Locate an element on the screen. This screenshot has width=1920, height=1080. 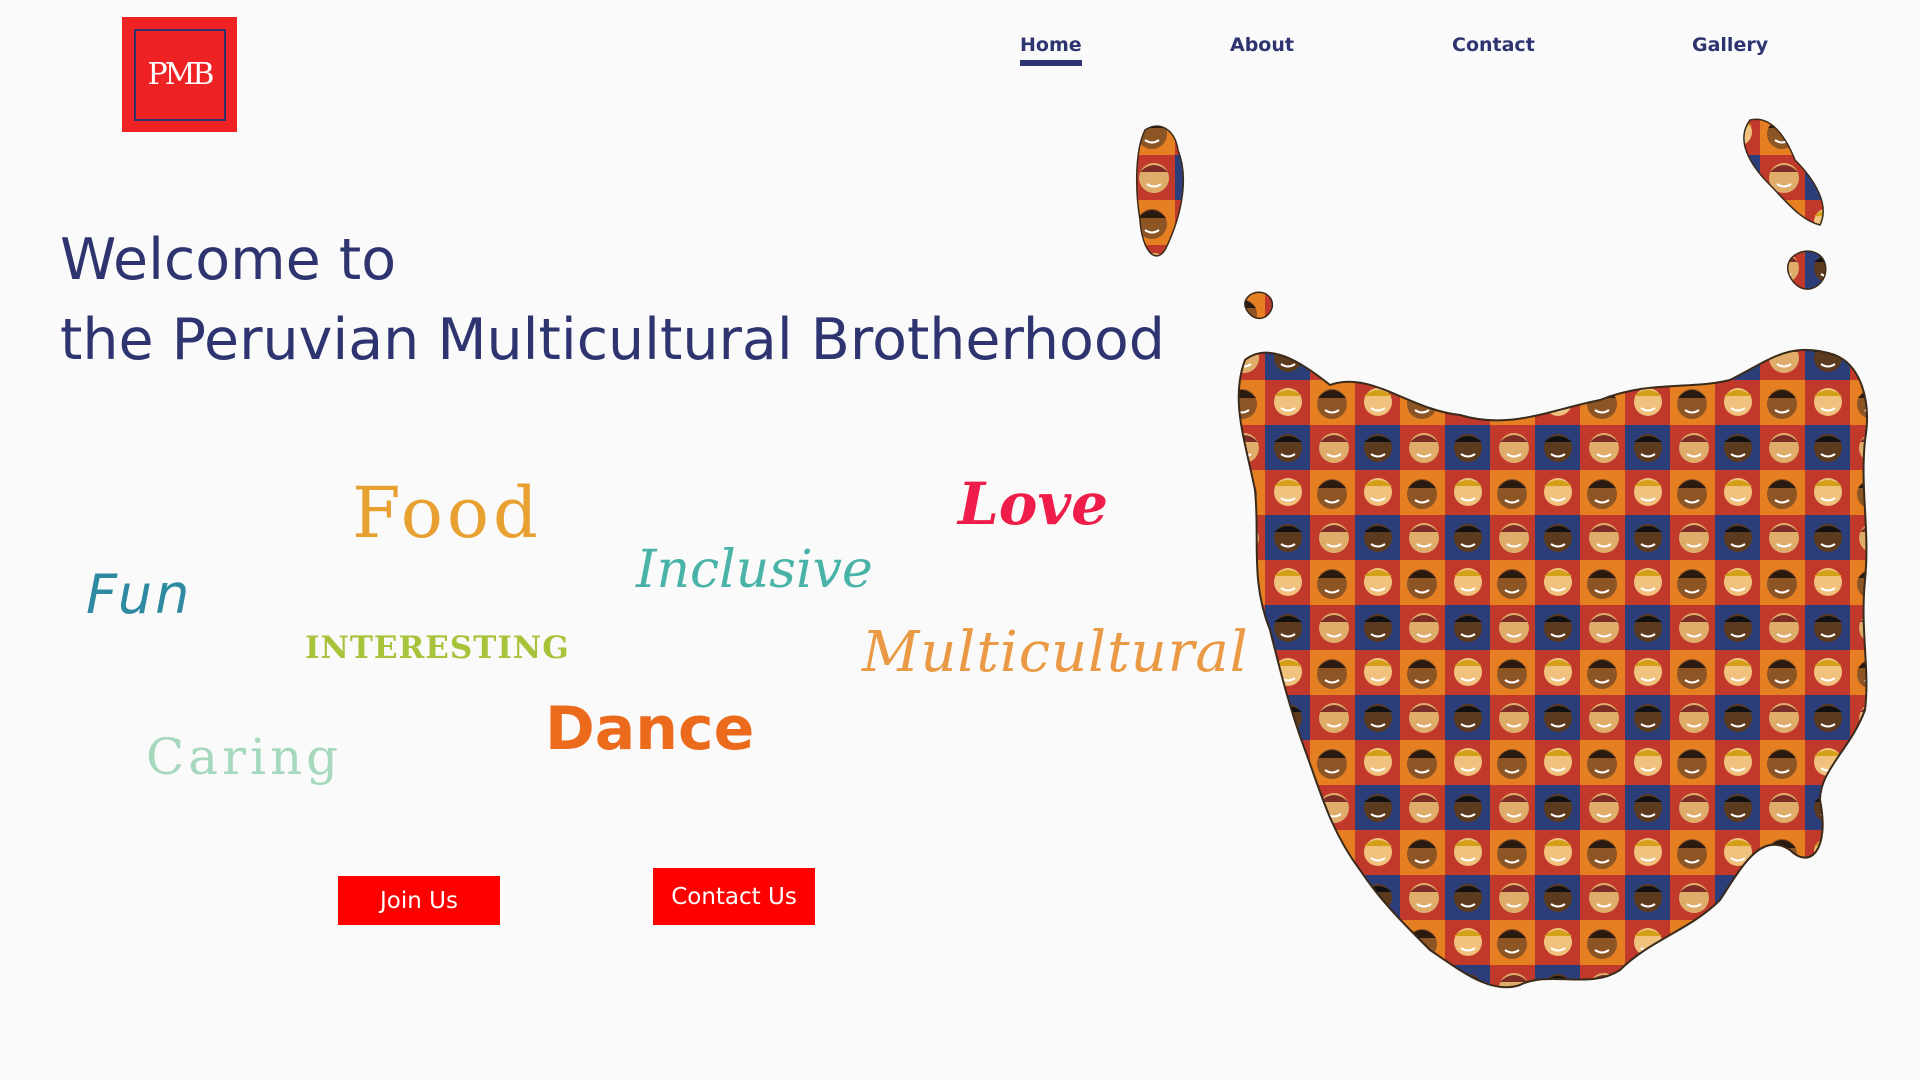
word-inclusive: Inclusive is located at coordinates (754, 570).